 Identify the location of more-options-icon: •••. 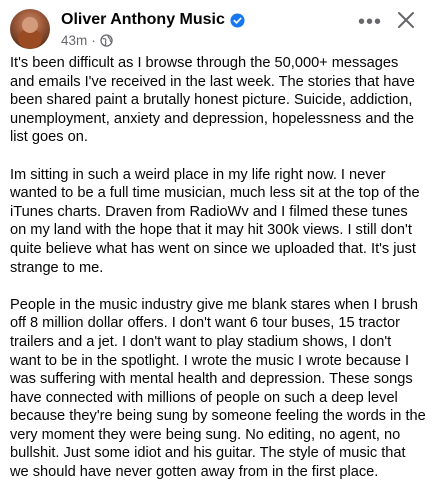
(369, 22).